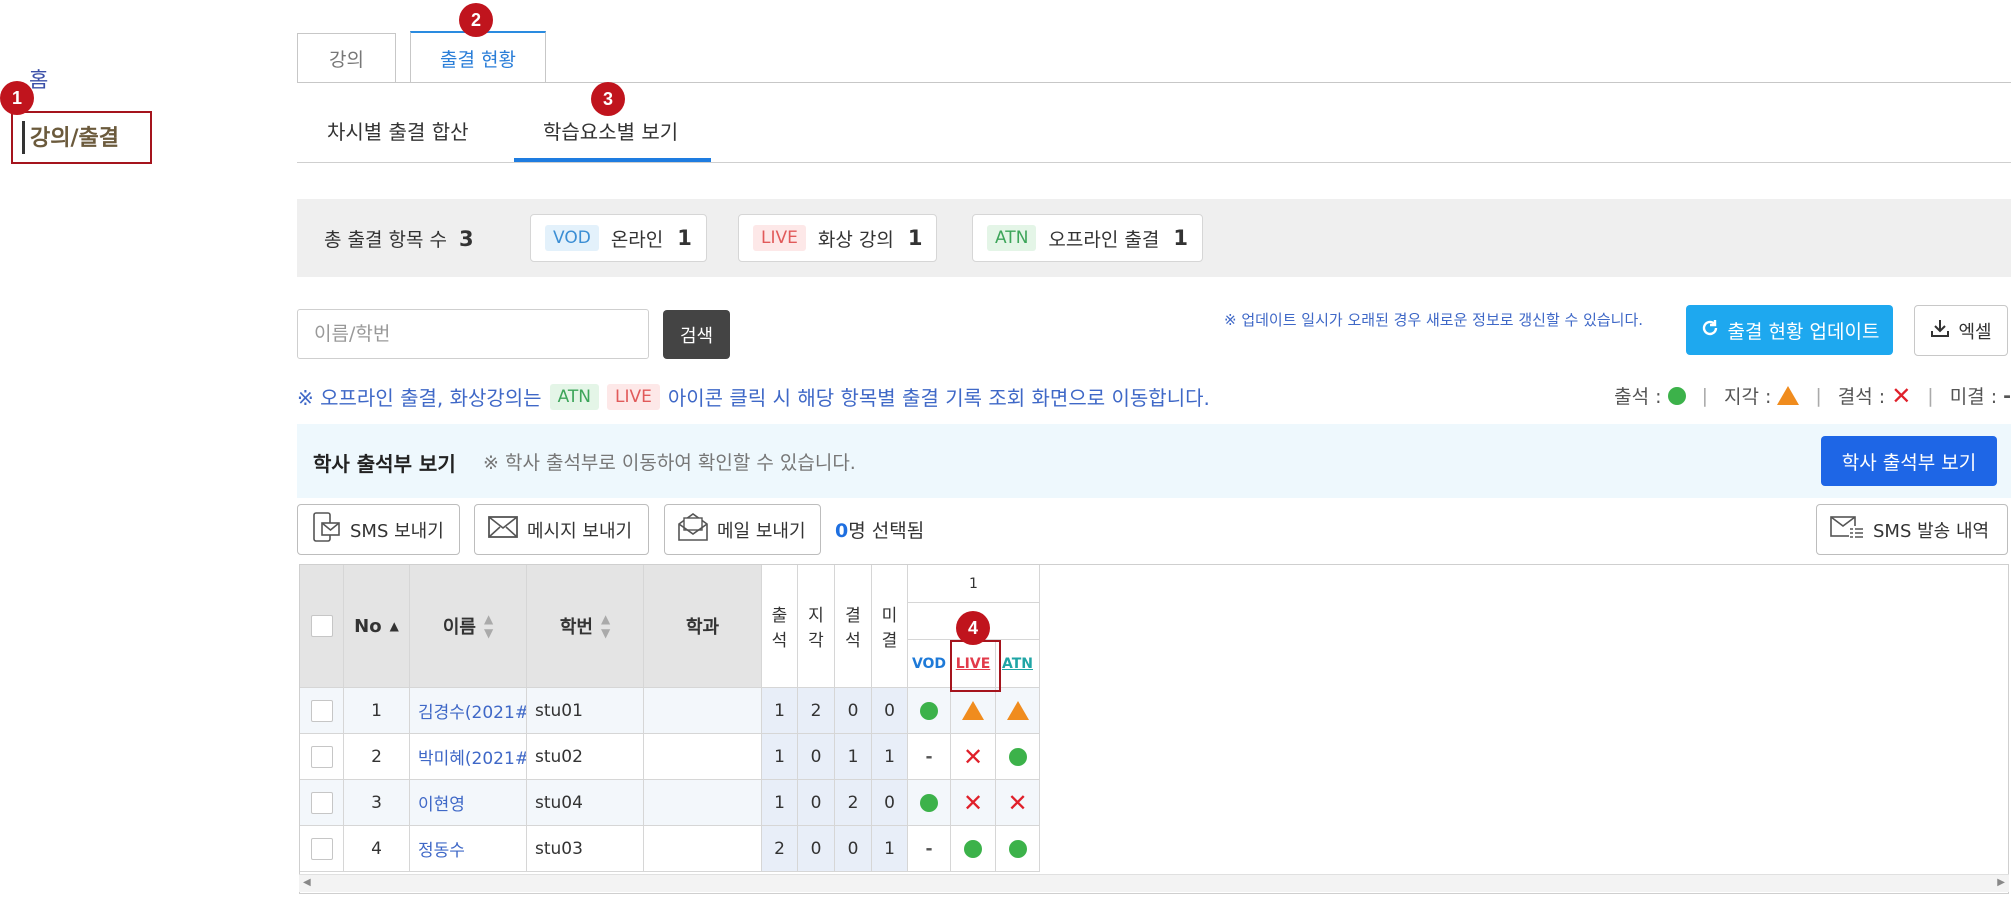 The image size is (2011, 903). I want to click on sidebar-item-lecture-attendance: 강의/출결, so click(81, 137).